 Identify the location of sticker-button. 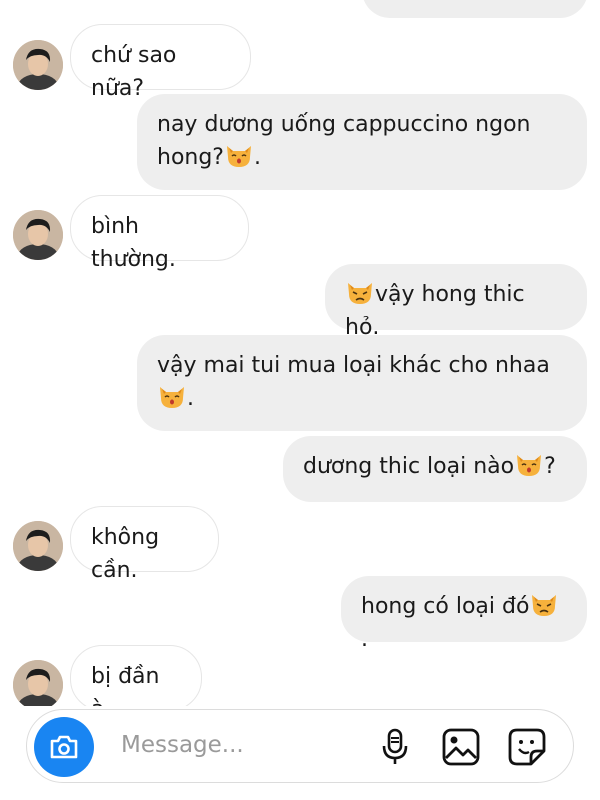
(527, 747).